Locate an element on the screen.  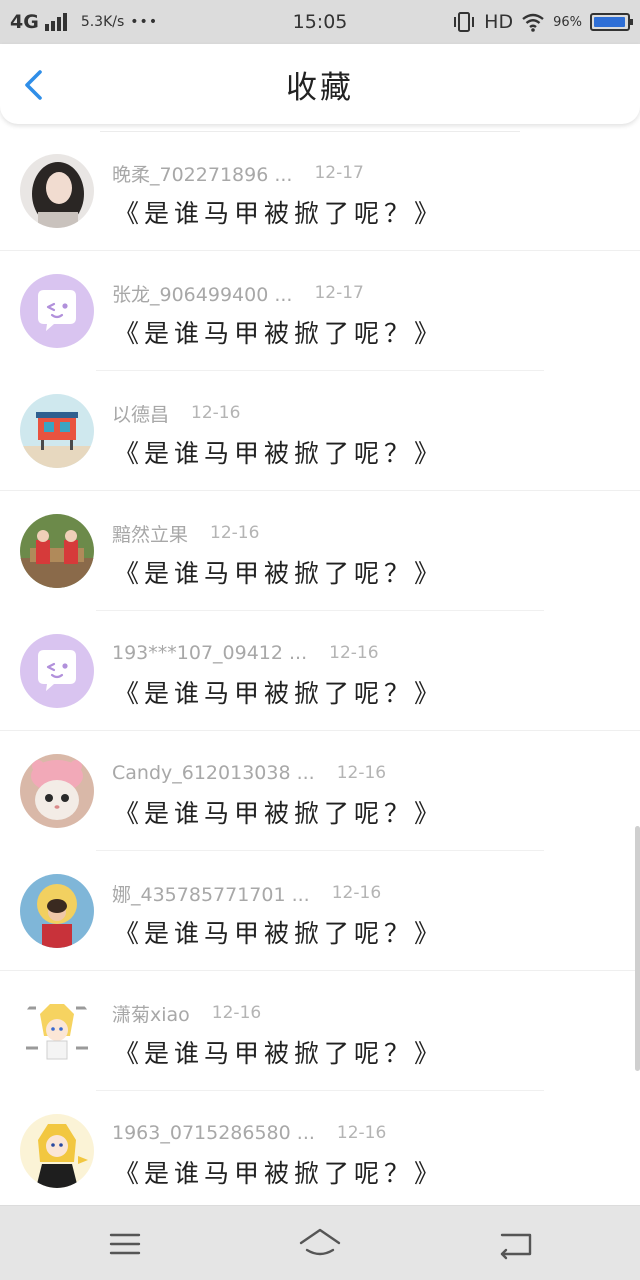
item-meta: Candy_612013038 ... 12-16 is located at coordinates (249, 773).